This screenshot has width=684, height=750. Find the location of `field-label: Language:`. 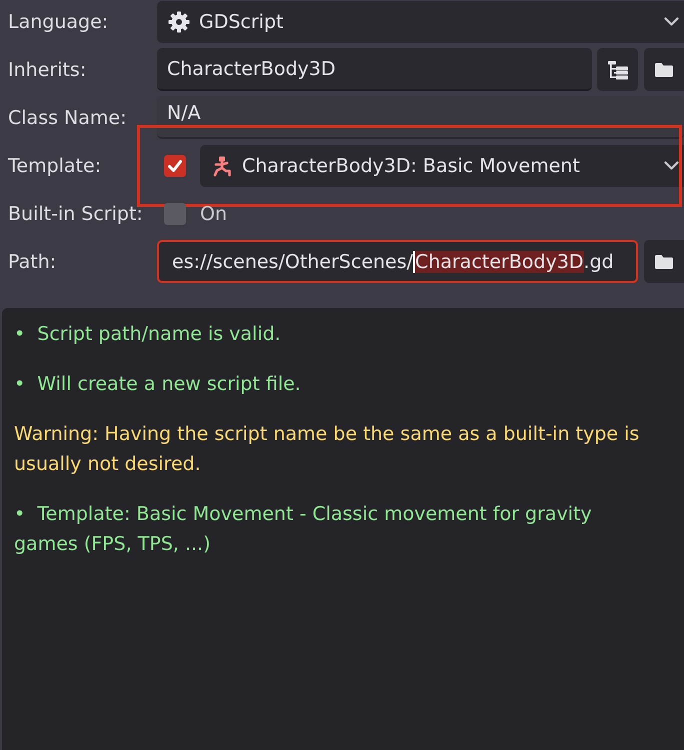

field-label: Language: is located at coordinates (58, 22).